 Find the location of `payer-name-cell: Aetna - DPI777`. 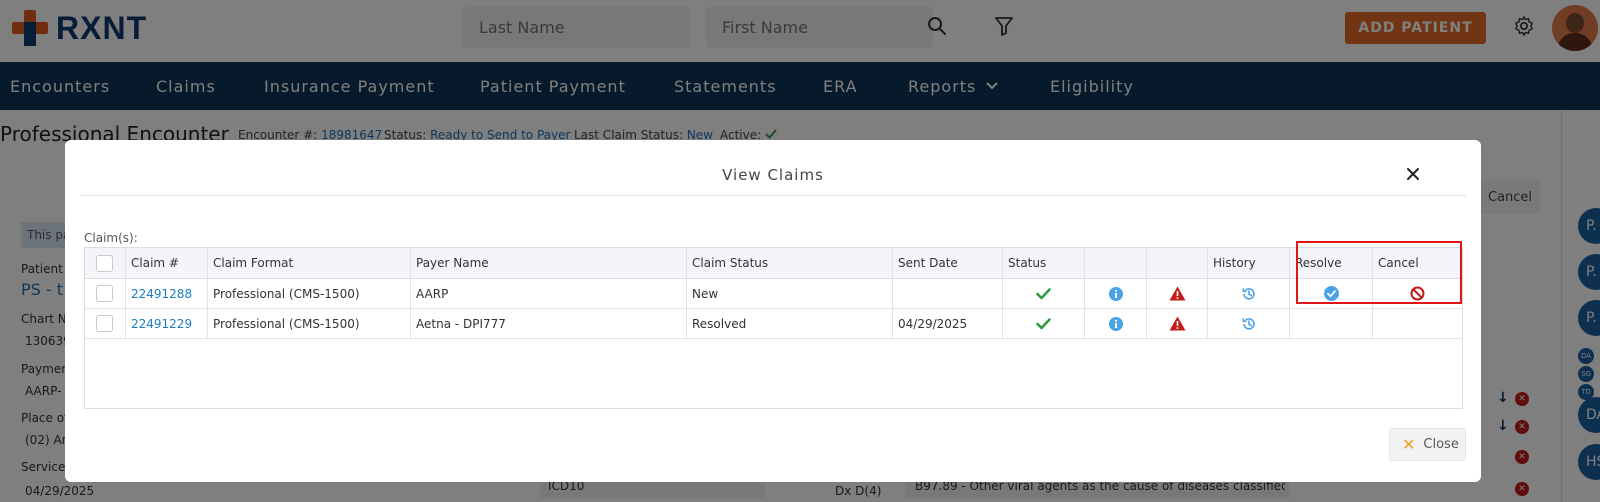

payer-name-cell: Aetna - DPI777 is located at coordinates (549, 323).